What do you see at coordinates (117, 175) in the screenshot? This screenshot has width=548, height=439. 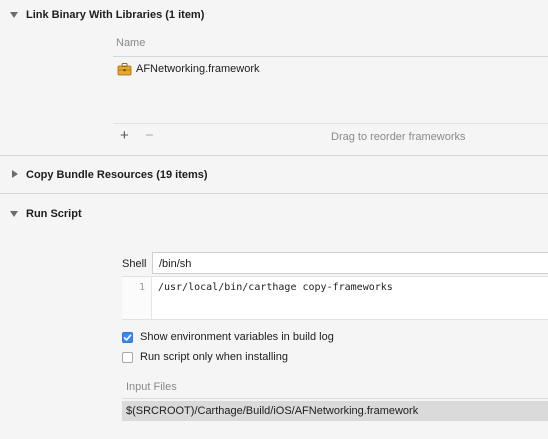 I see `copy-bundle-section-title: Copy Bundle Resources (19 items)` at bounding box center [117, 175].